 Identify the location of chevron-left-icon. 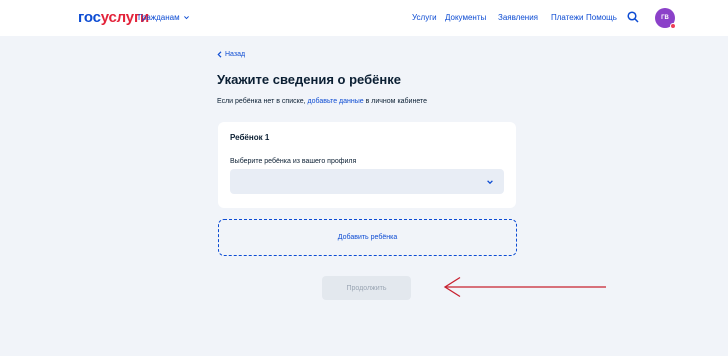
(219, 54).